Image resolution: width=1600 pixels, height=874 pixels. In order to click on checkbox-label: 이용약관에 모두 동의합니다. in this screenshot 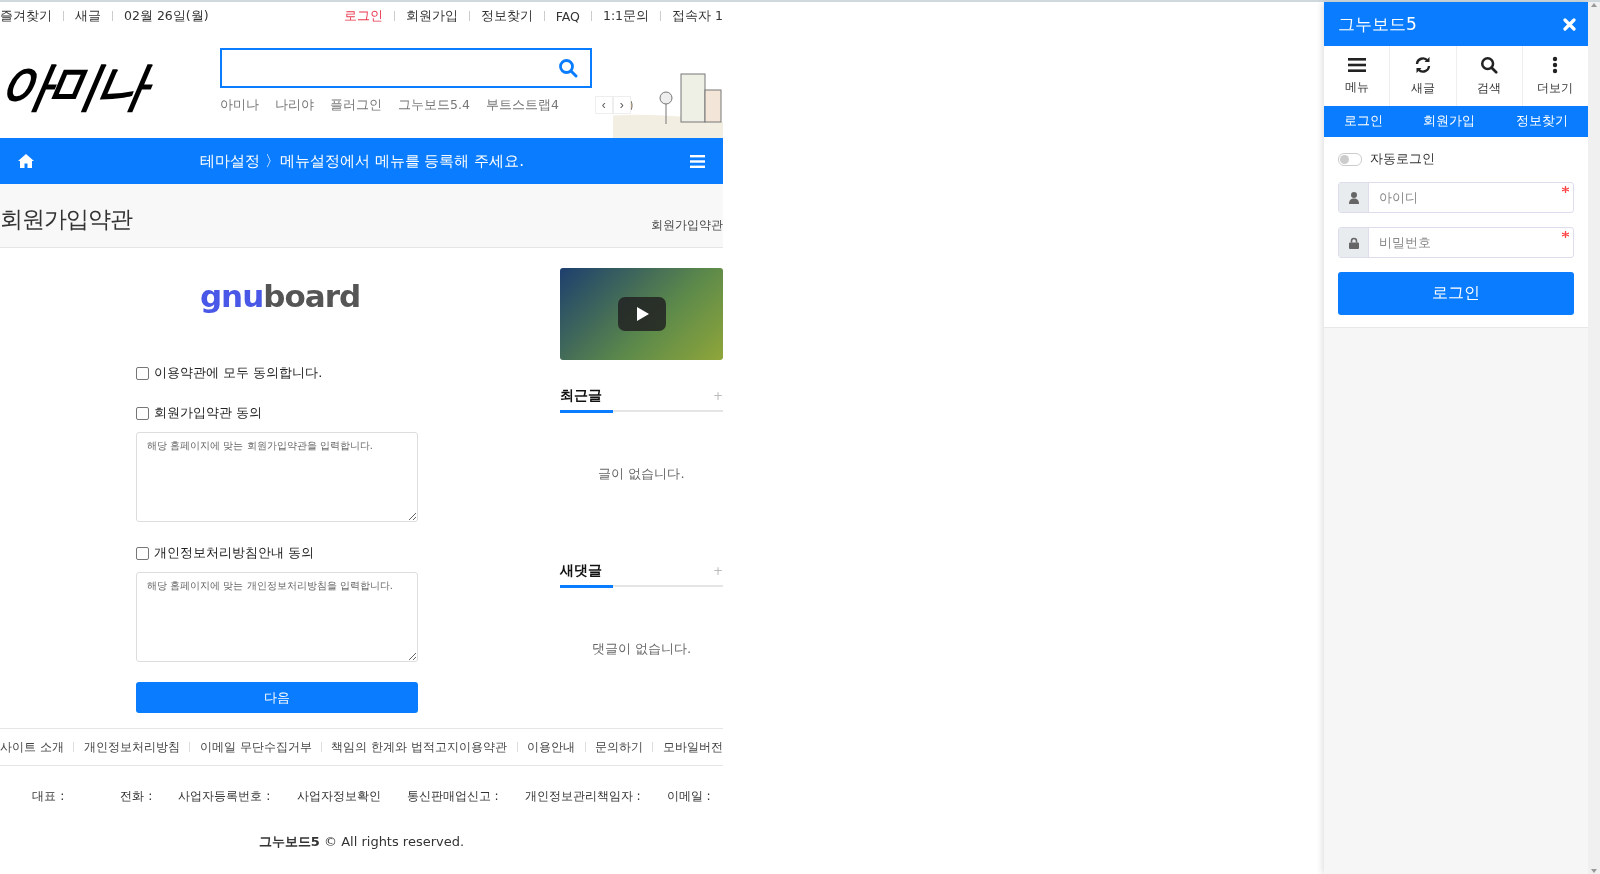, I will do `click(238, 373)`.